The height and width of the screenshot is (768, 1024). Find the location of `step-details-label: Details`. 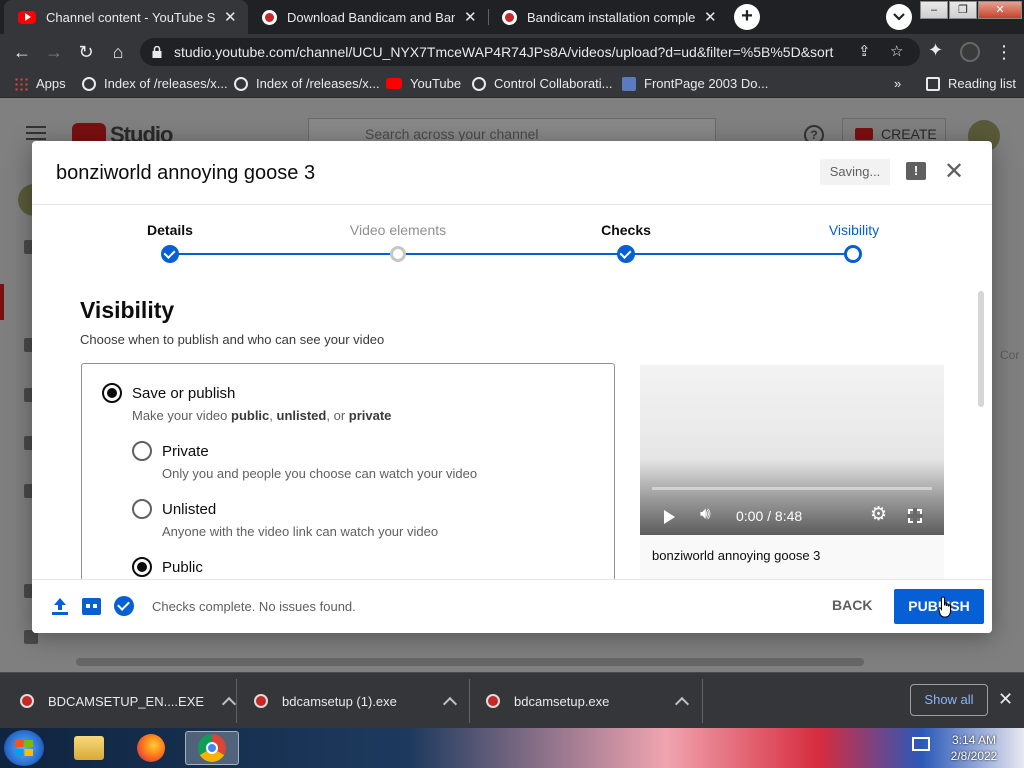

step-details-label: Details is located at coordinates (170, 230).